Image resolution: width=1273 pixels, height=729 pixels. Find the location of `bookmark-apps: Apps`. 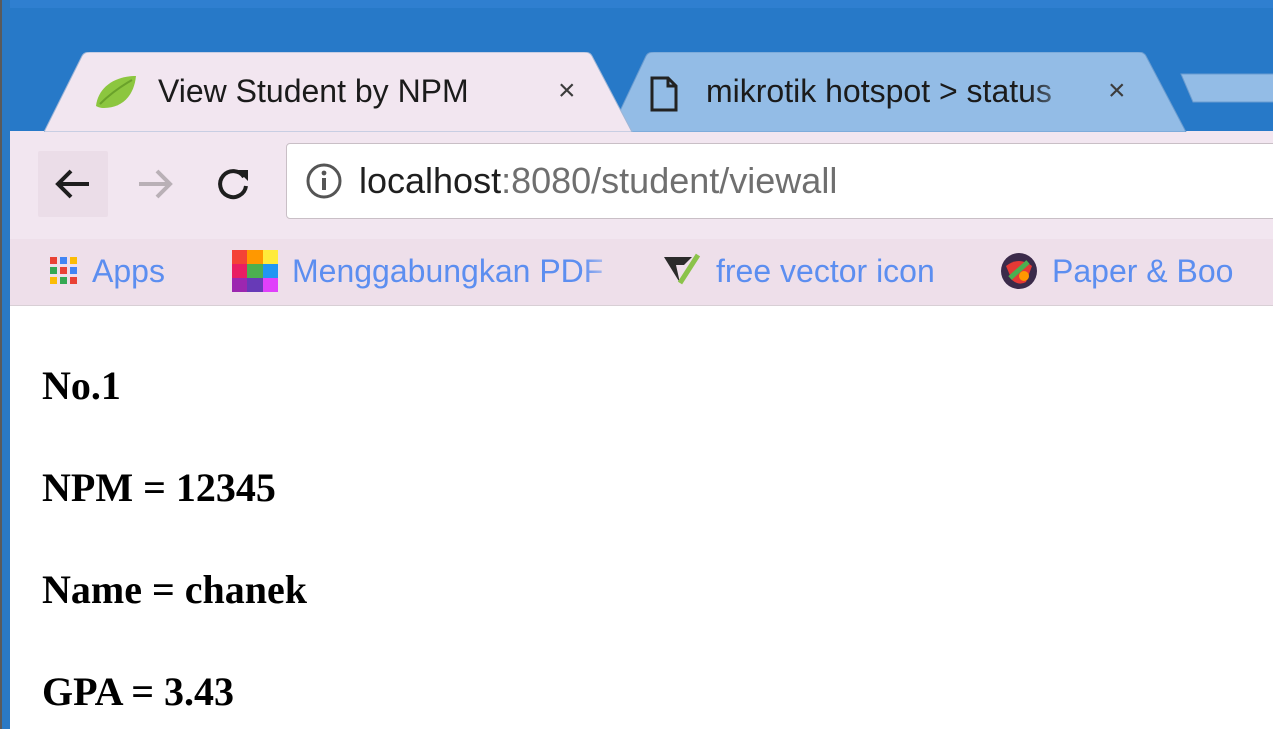

bookmark-apps: Apps is located at coordinates (107, 271).